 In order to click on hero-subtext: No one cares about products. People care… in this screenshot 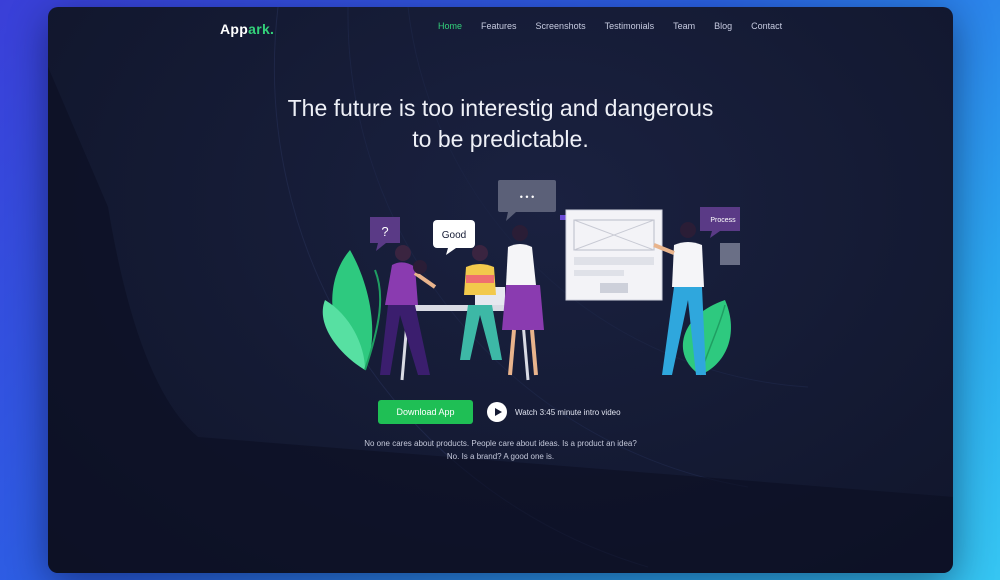, I will do `click(500, 450)`.